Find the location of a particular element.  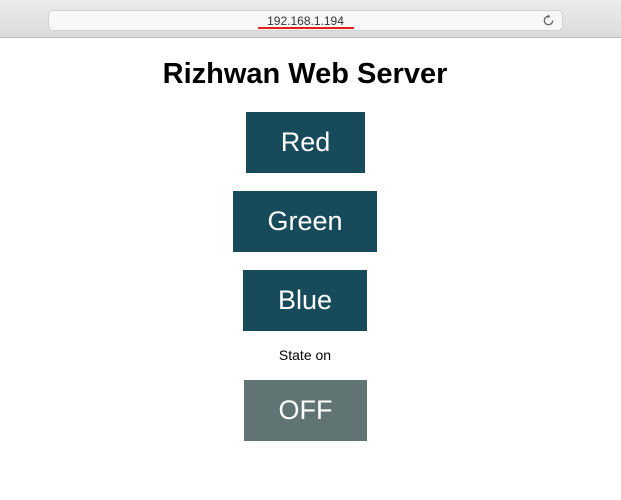

red-button: Red is located at coordinates (305, 142).